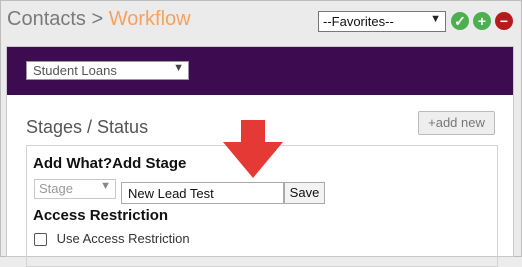 This screenshot has height=267, width=522. I want to click on favorites-select: --Favorites-- ▼, so click(382, 21).